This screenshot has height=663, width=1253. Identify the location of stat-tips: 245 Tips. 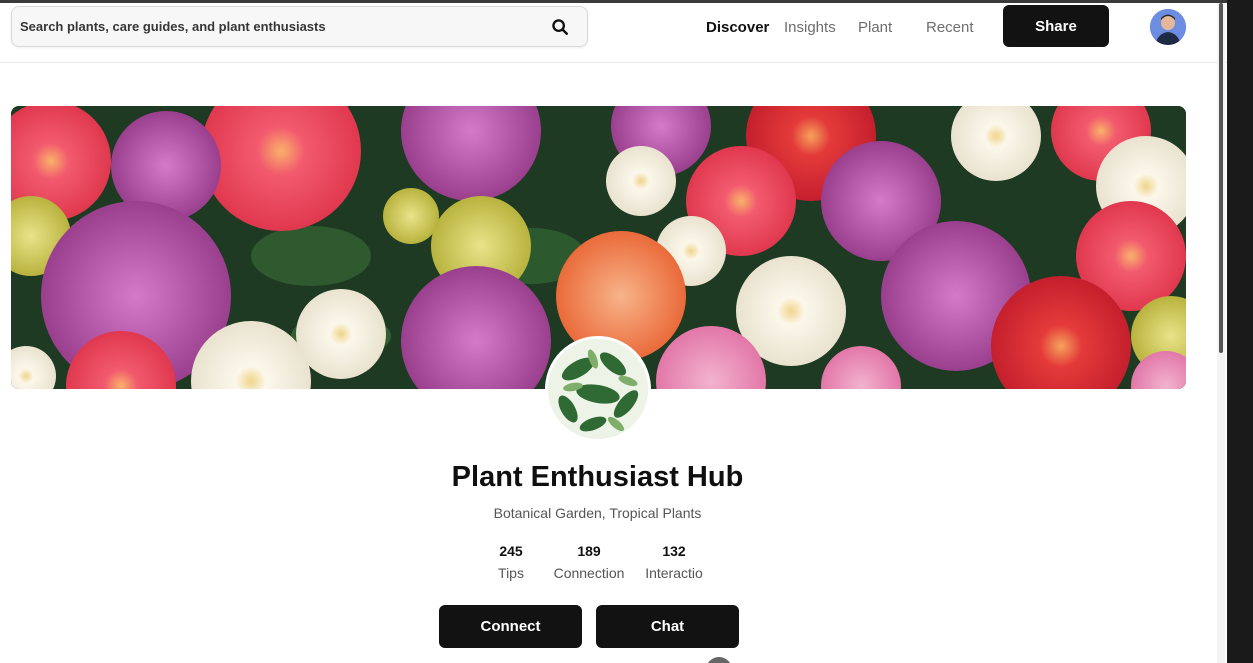
(511, 562).